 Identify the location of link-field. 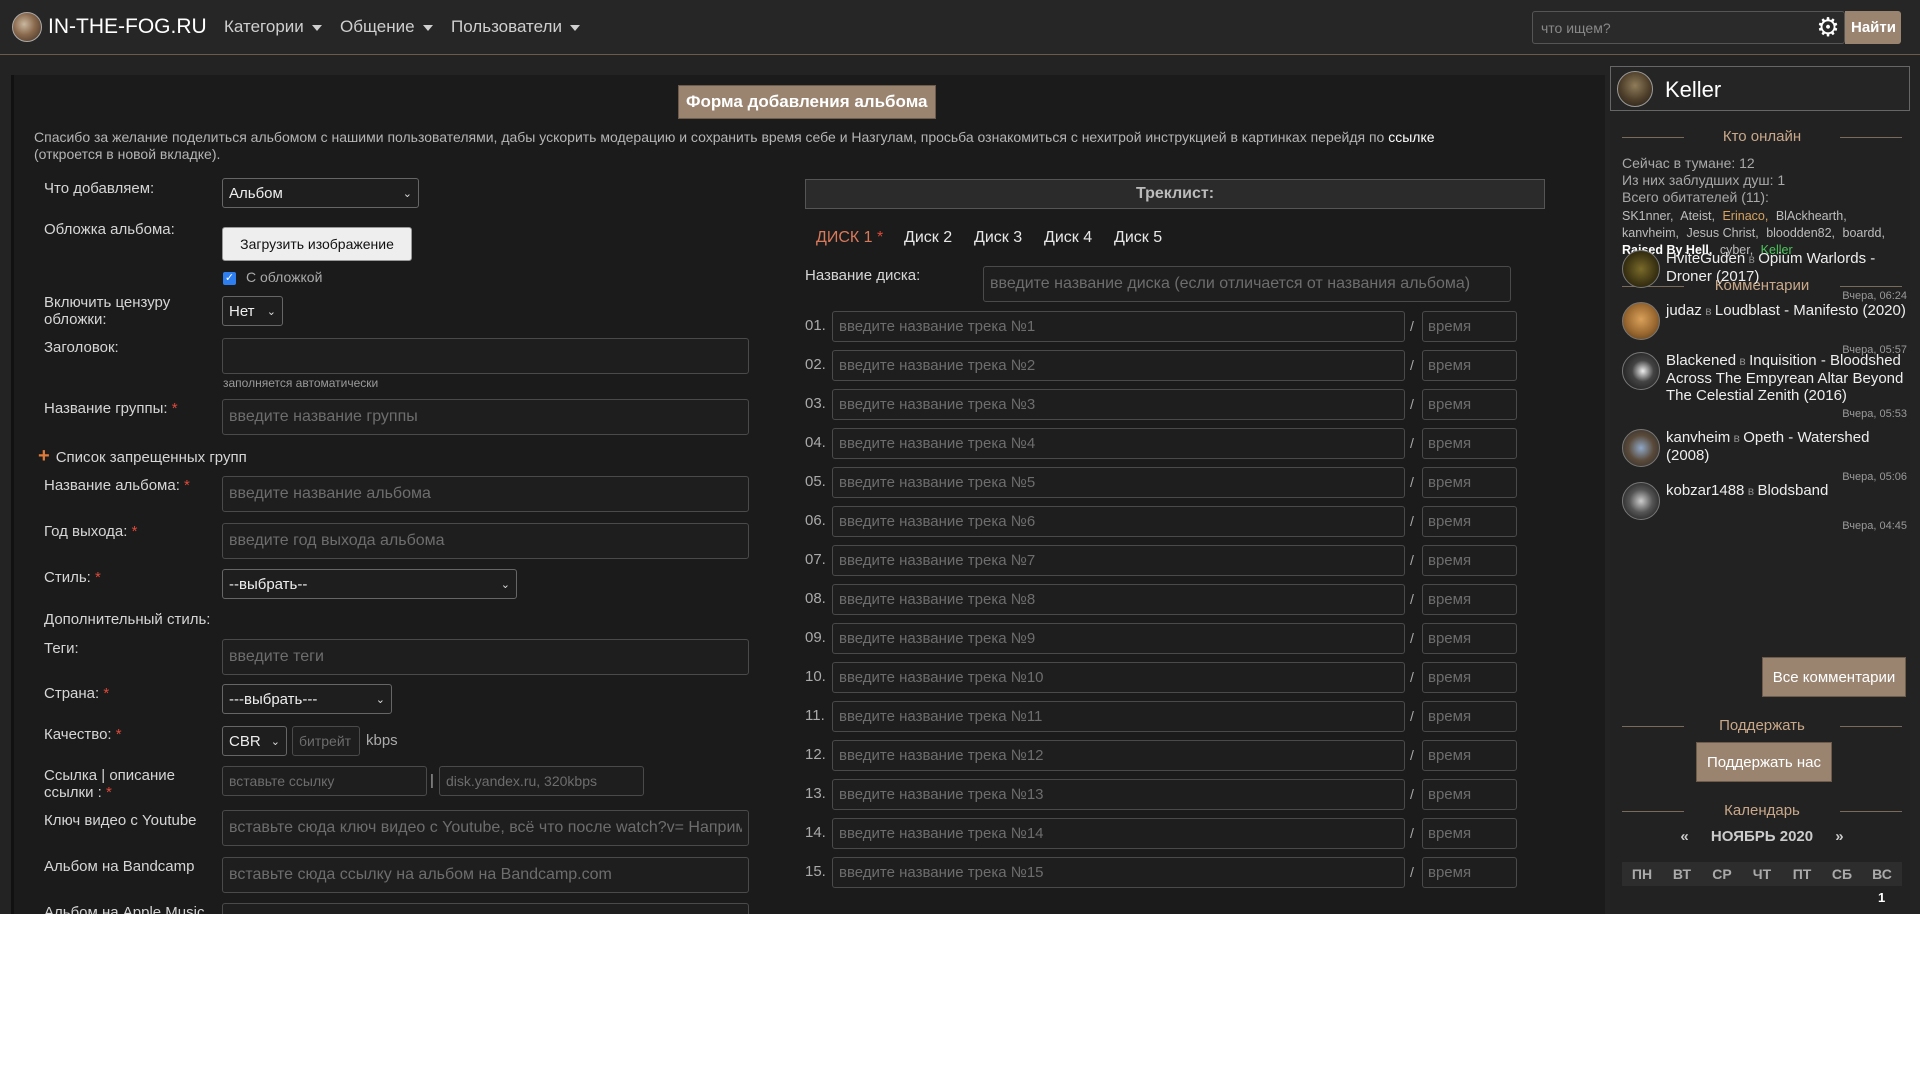
(324, 781).